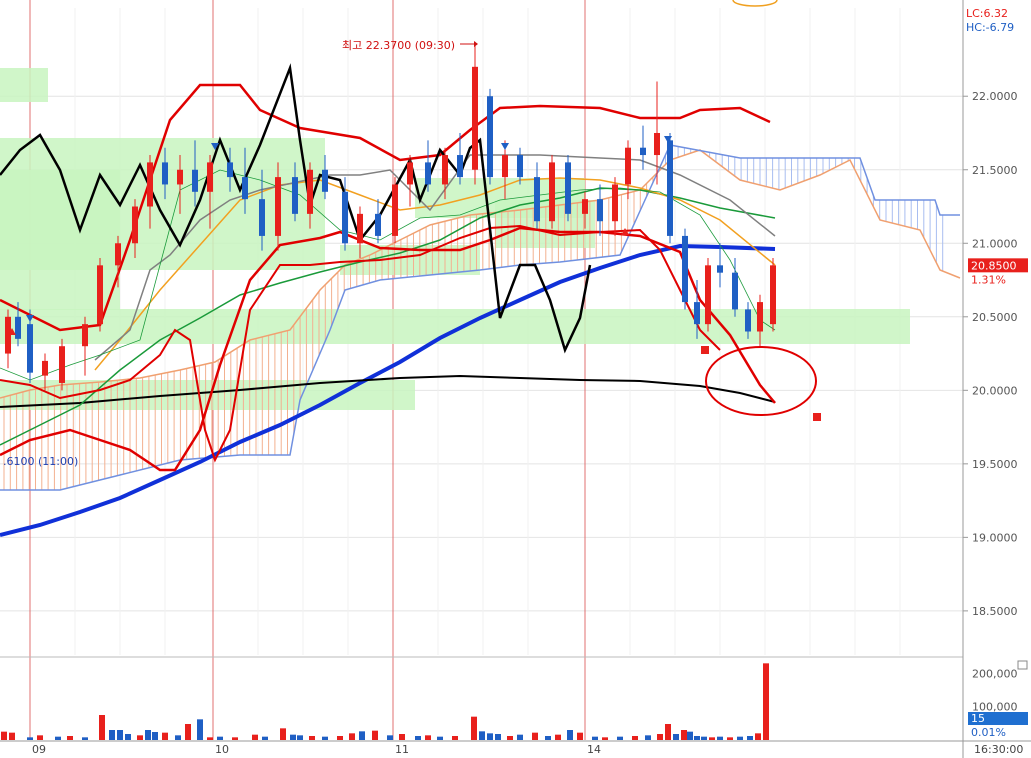 The width and height of the screenshot is (1031, 758). What do you see at coordinates (994, 265) in the screenshot?
I see `last-price: 20.8500` at bounding box center [994, 265].